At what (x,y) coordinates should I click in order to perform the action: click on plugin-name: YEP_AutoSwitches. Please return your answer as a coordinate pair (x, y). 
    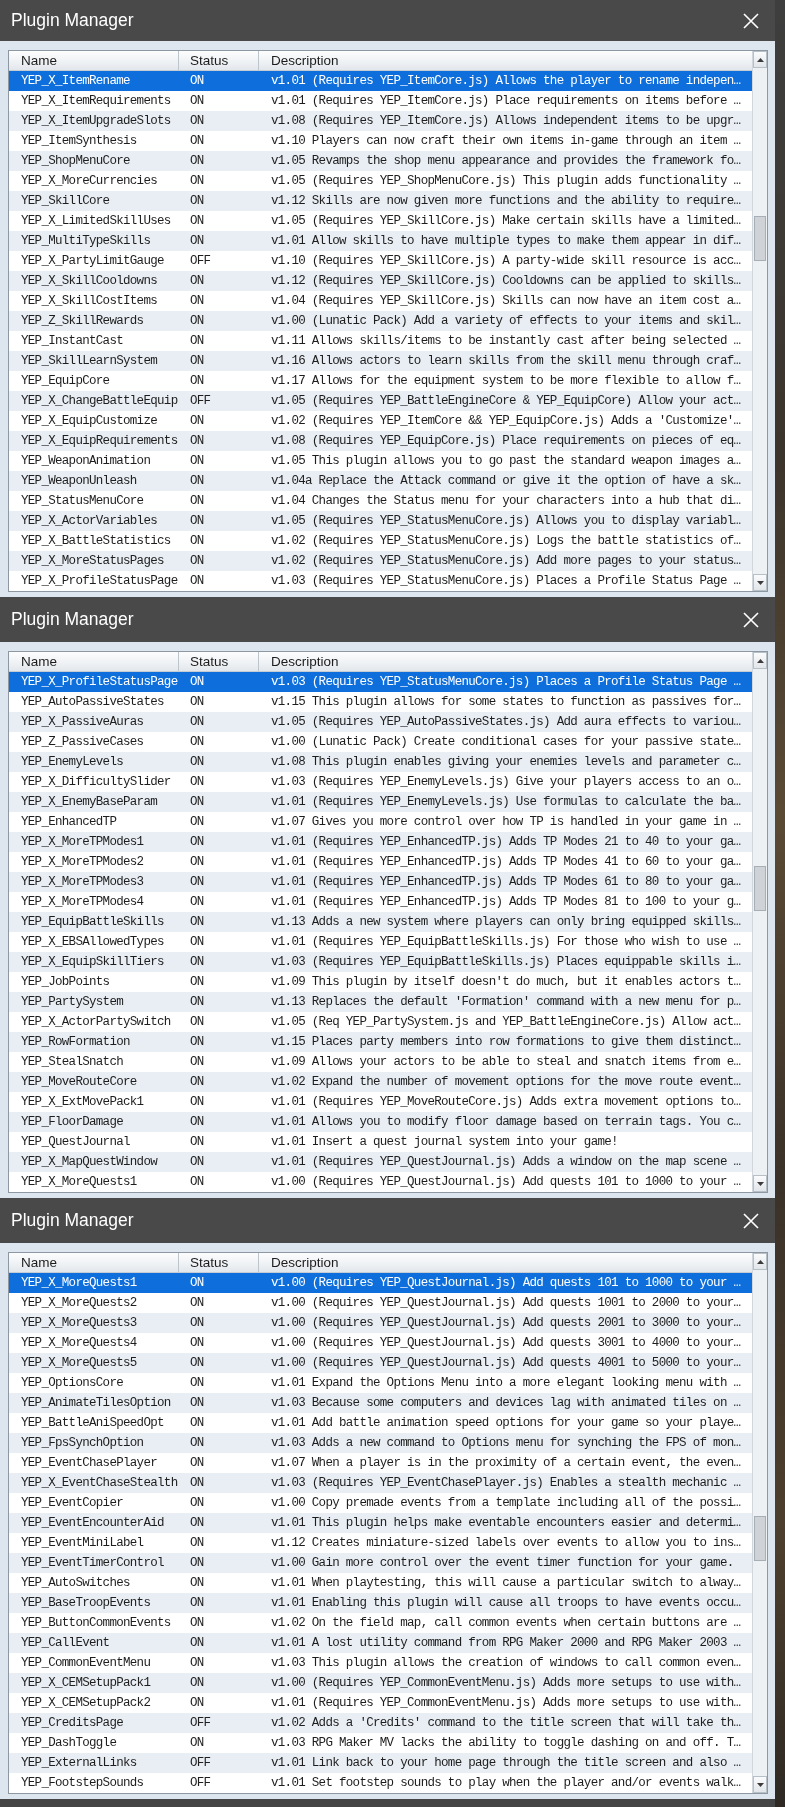
    Looking at the image, I should click on (75, 1583).